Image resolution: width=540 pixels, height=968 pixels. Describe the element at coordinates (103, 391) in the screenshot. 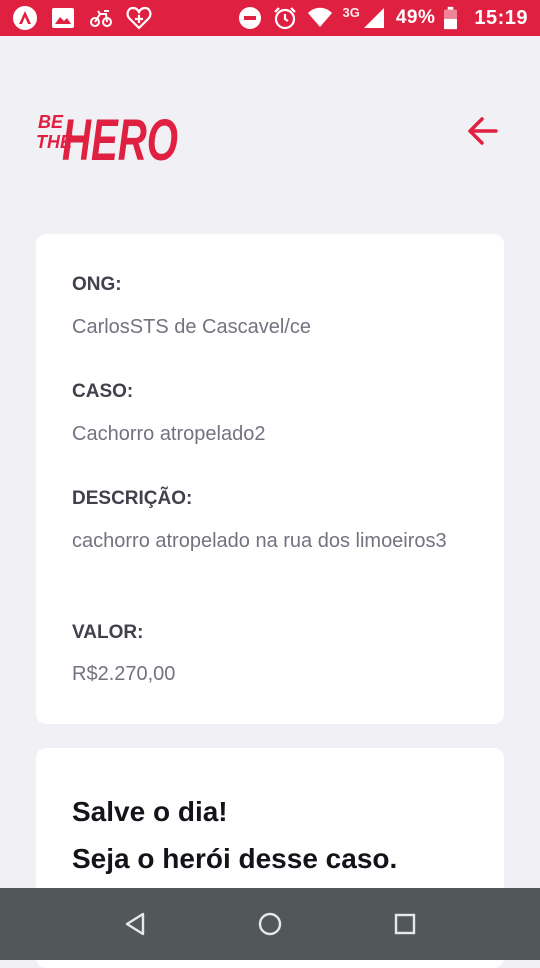

I see `case-label: CASO:` at that location.